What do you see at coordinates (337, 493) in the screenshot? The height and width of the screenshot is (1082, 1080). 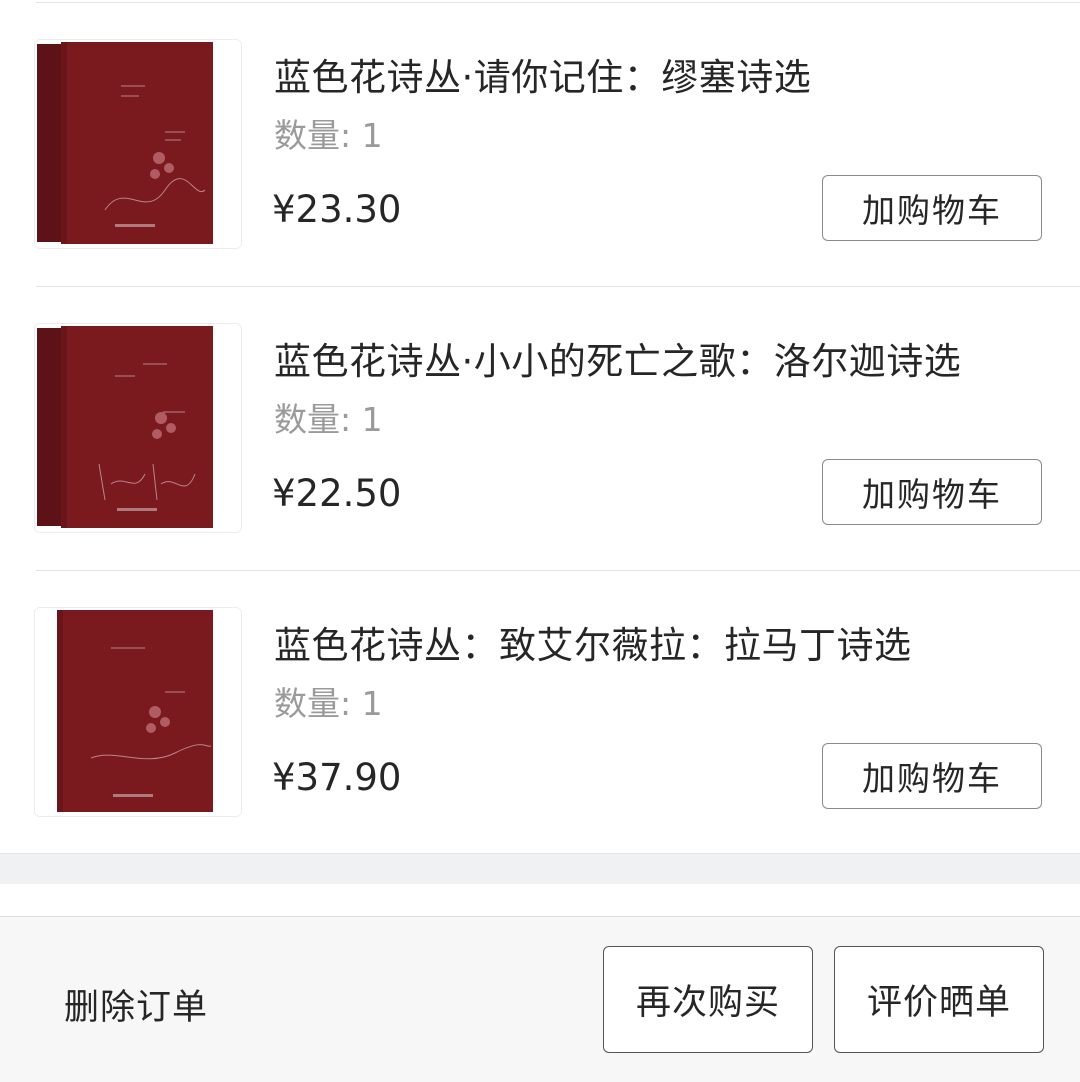 I see `product-price: ¥22.50` at bounding box center [337, 493].